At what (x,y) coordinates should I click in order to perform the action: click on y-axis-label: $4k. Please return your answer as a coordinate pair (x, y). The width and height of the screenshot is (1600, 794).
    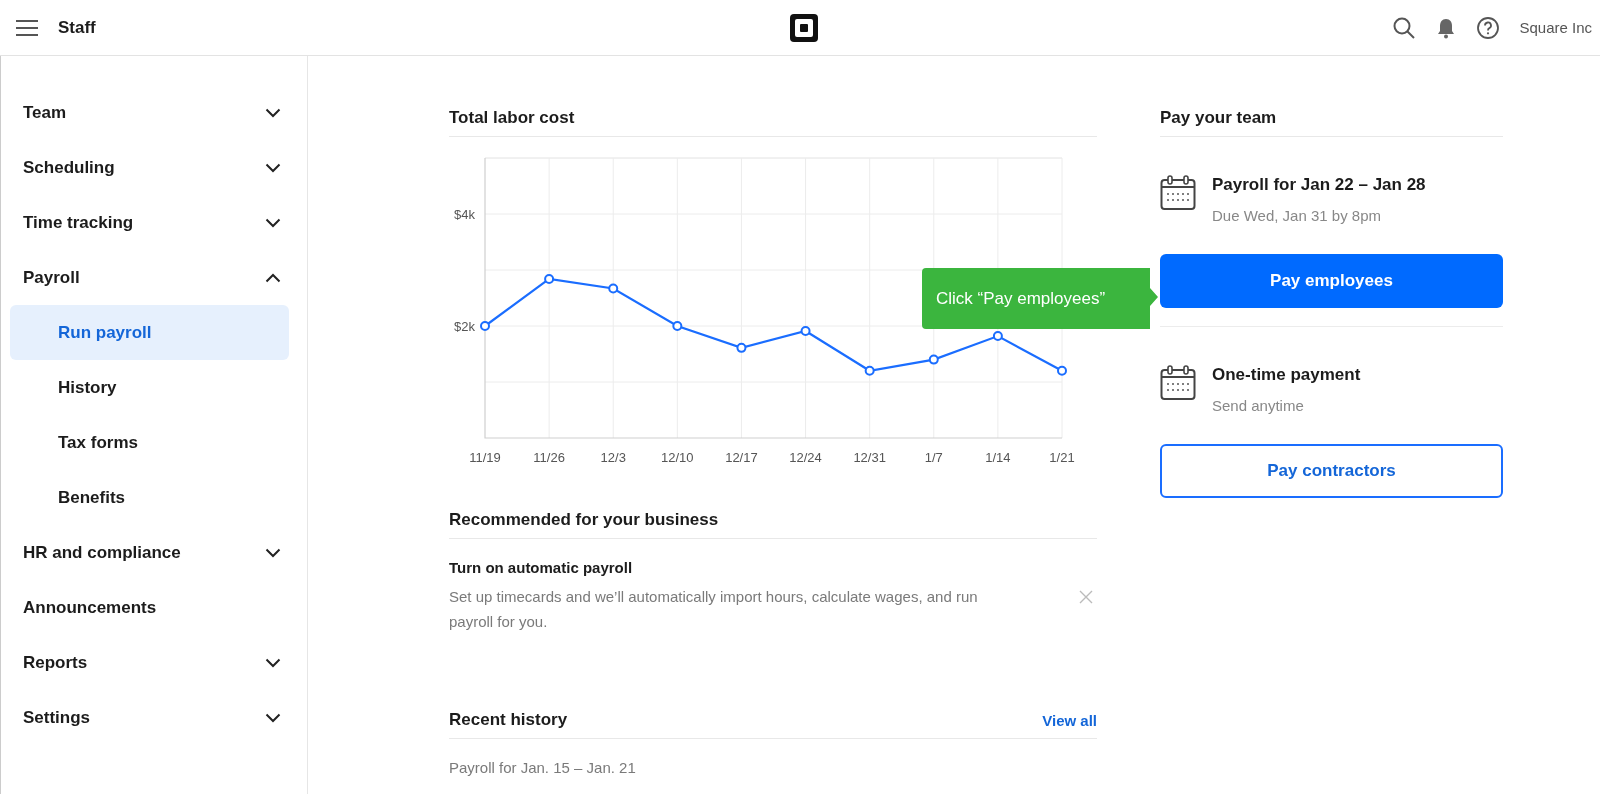
    Looking at the image, I should click on (464, 214).